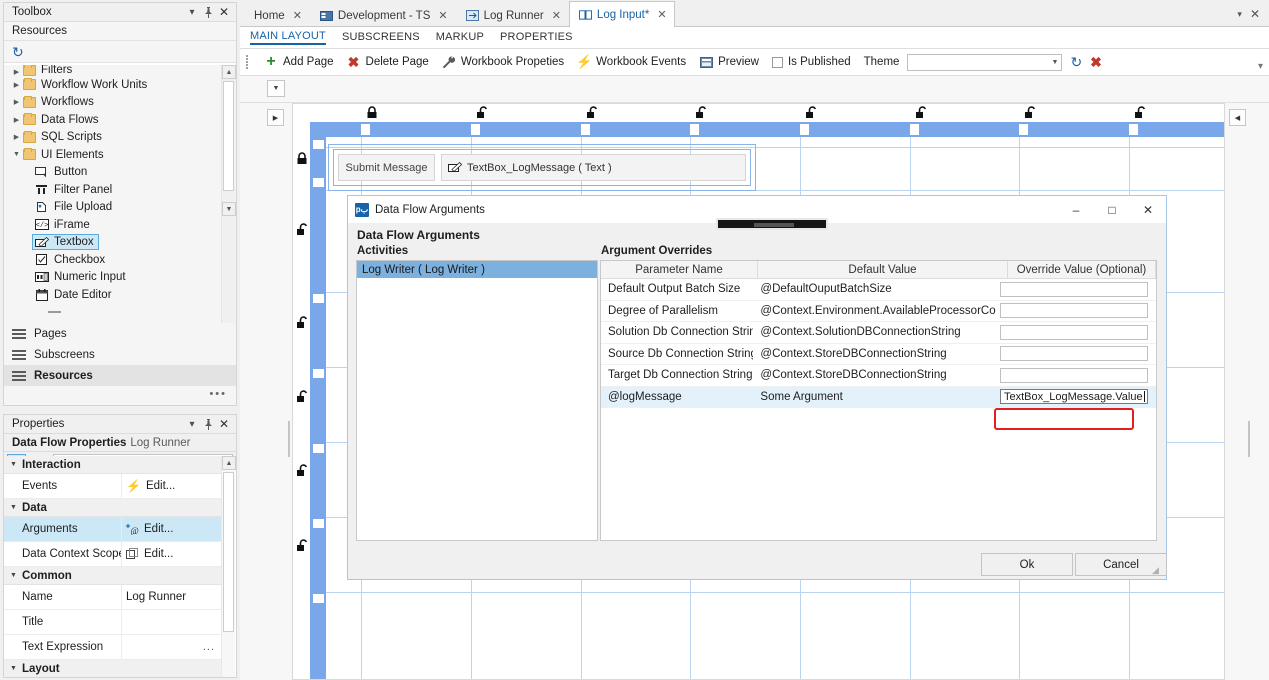  What do you see at coordinates (248, 62) in the screenshot?
I see `toolbar-grip` at bounding box center [248, 62].